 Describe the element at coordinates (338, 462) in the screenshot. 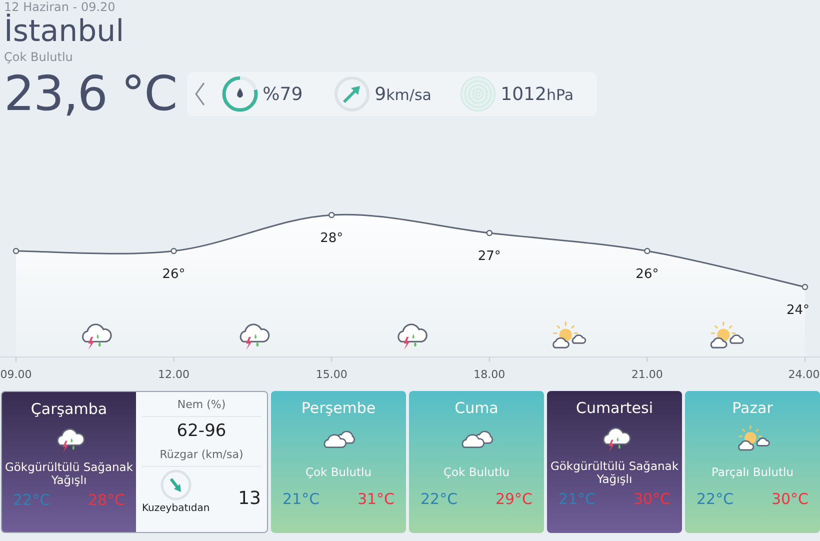

I see `day-card: Perşembe Çok Bulutlu 21°C 31°C` at that location.